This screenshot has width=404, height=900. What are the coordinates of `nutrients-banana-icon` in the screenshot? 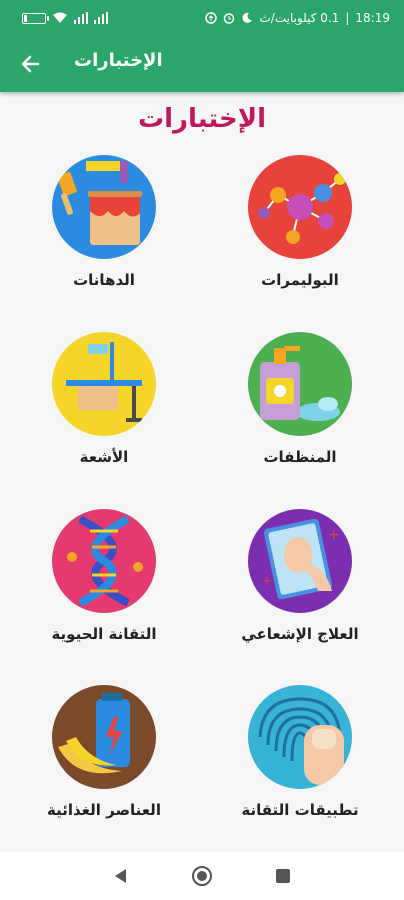 It's located at (104, 737).